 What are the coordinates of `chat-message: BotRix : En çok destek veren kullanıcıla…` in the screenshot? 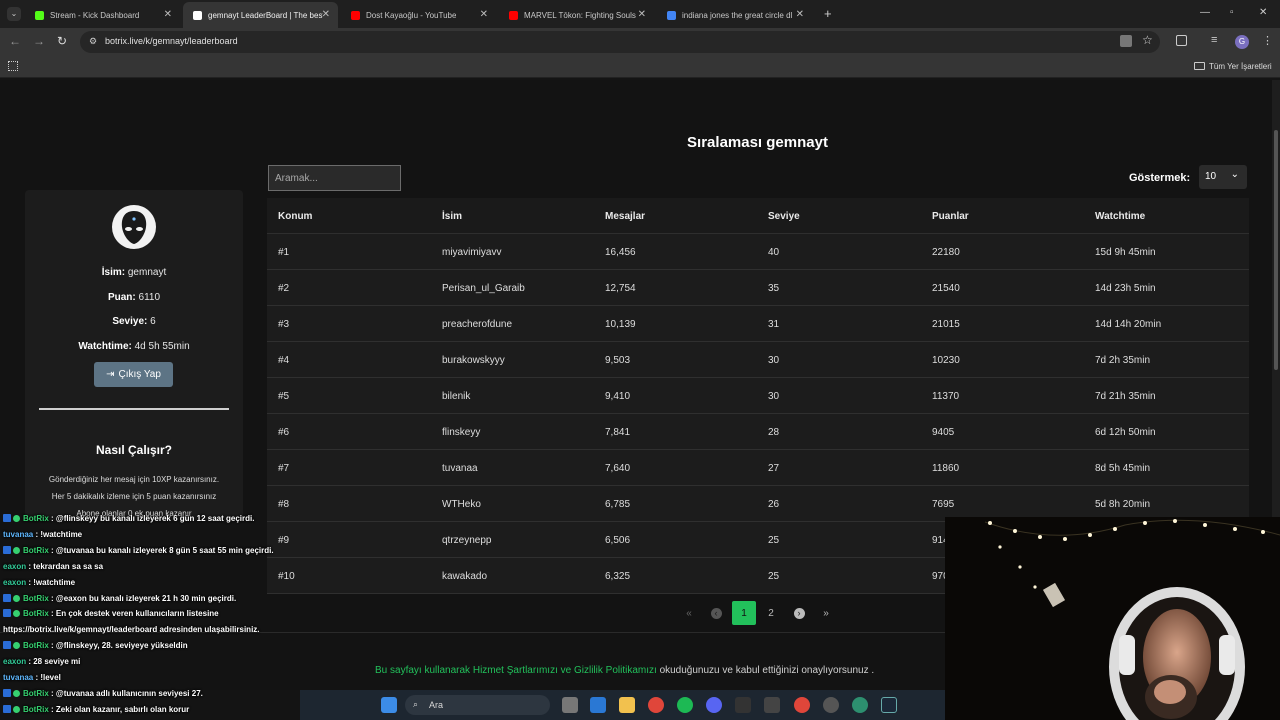 It's located at (111, 613).